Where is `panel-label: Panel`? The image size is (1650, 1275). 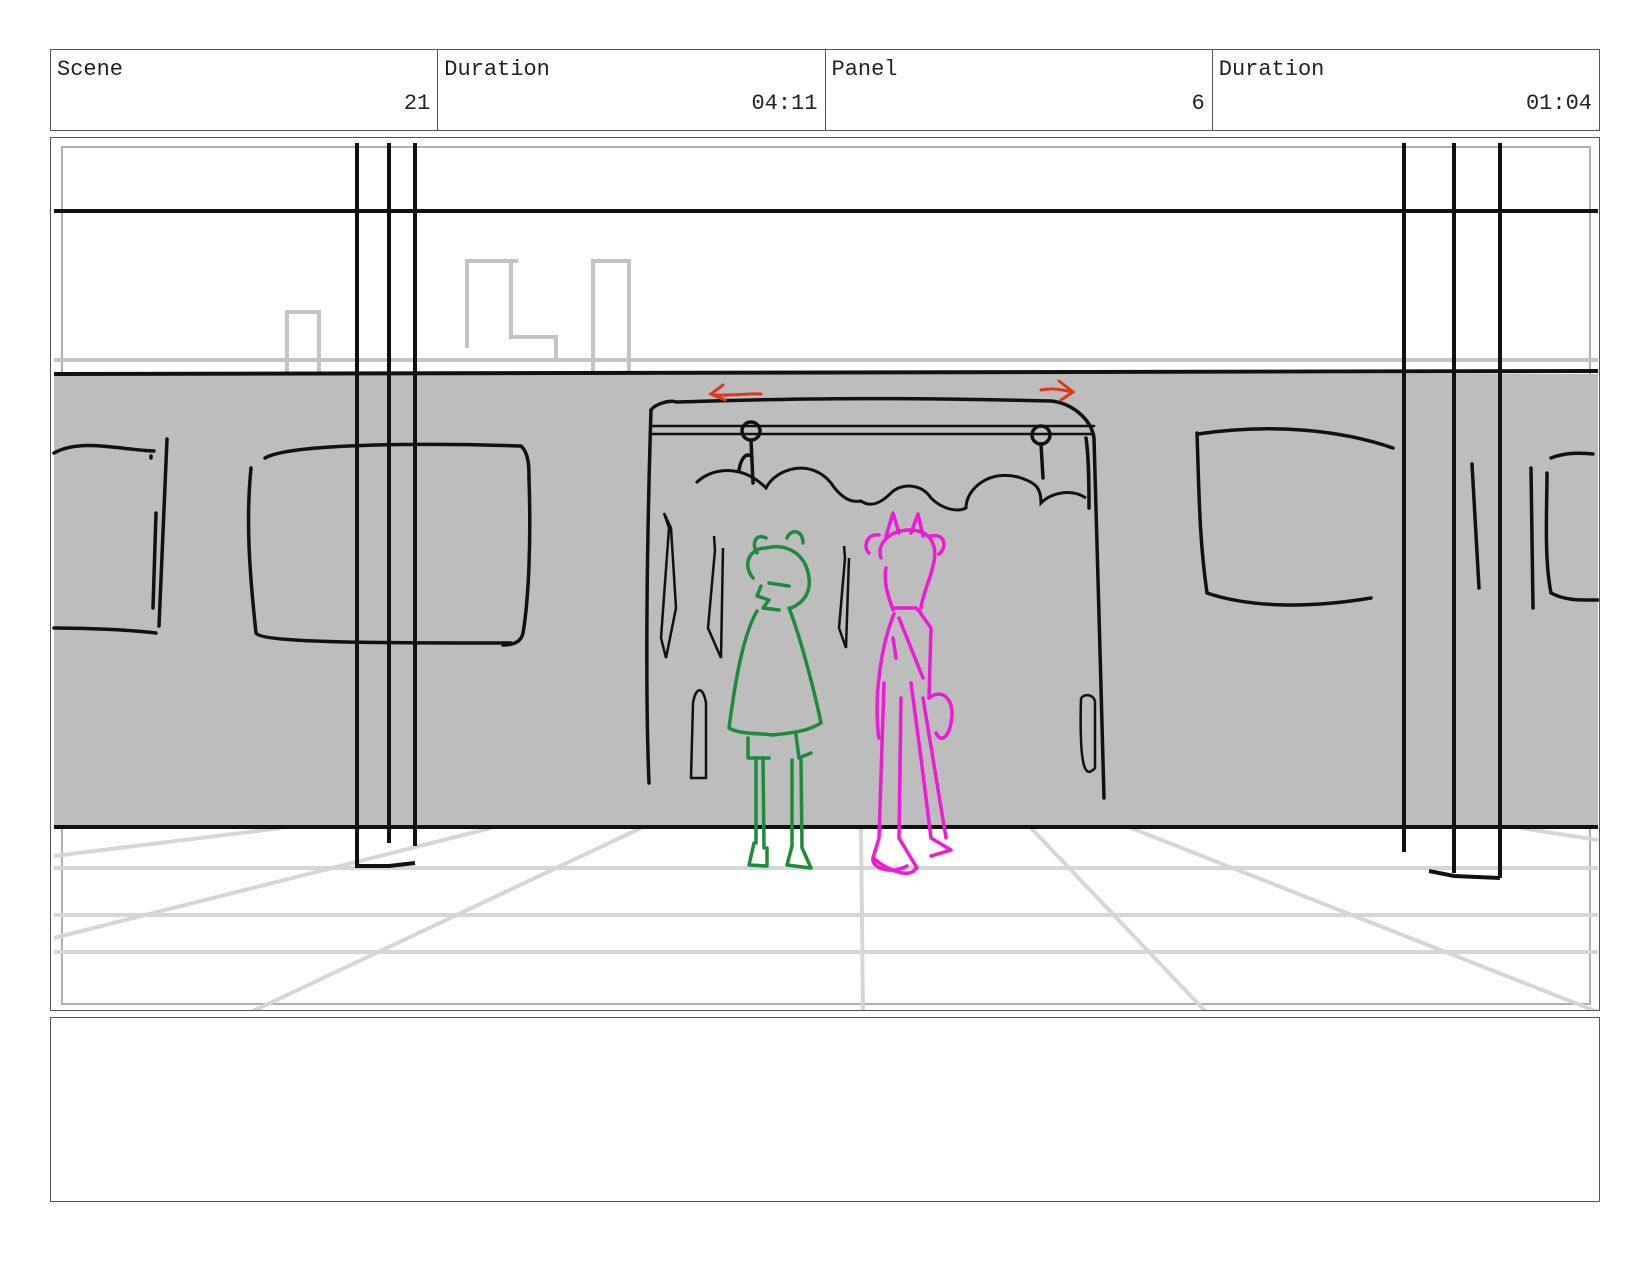
panel-label: Panel is located at coordinates (864, 69).